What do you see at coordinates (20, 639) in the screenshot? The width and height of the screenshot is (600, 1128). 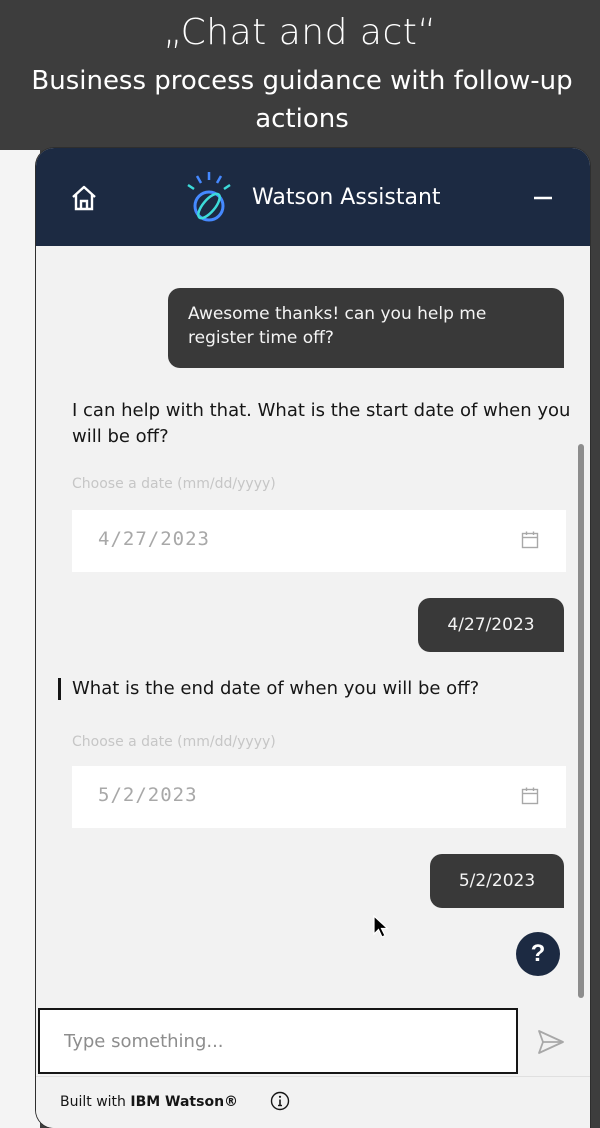 I see `background-slide` at bounding box center [20, 639].